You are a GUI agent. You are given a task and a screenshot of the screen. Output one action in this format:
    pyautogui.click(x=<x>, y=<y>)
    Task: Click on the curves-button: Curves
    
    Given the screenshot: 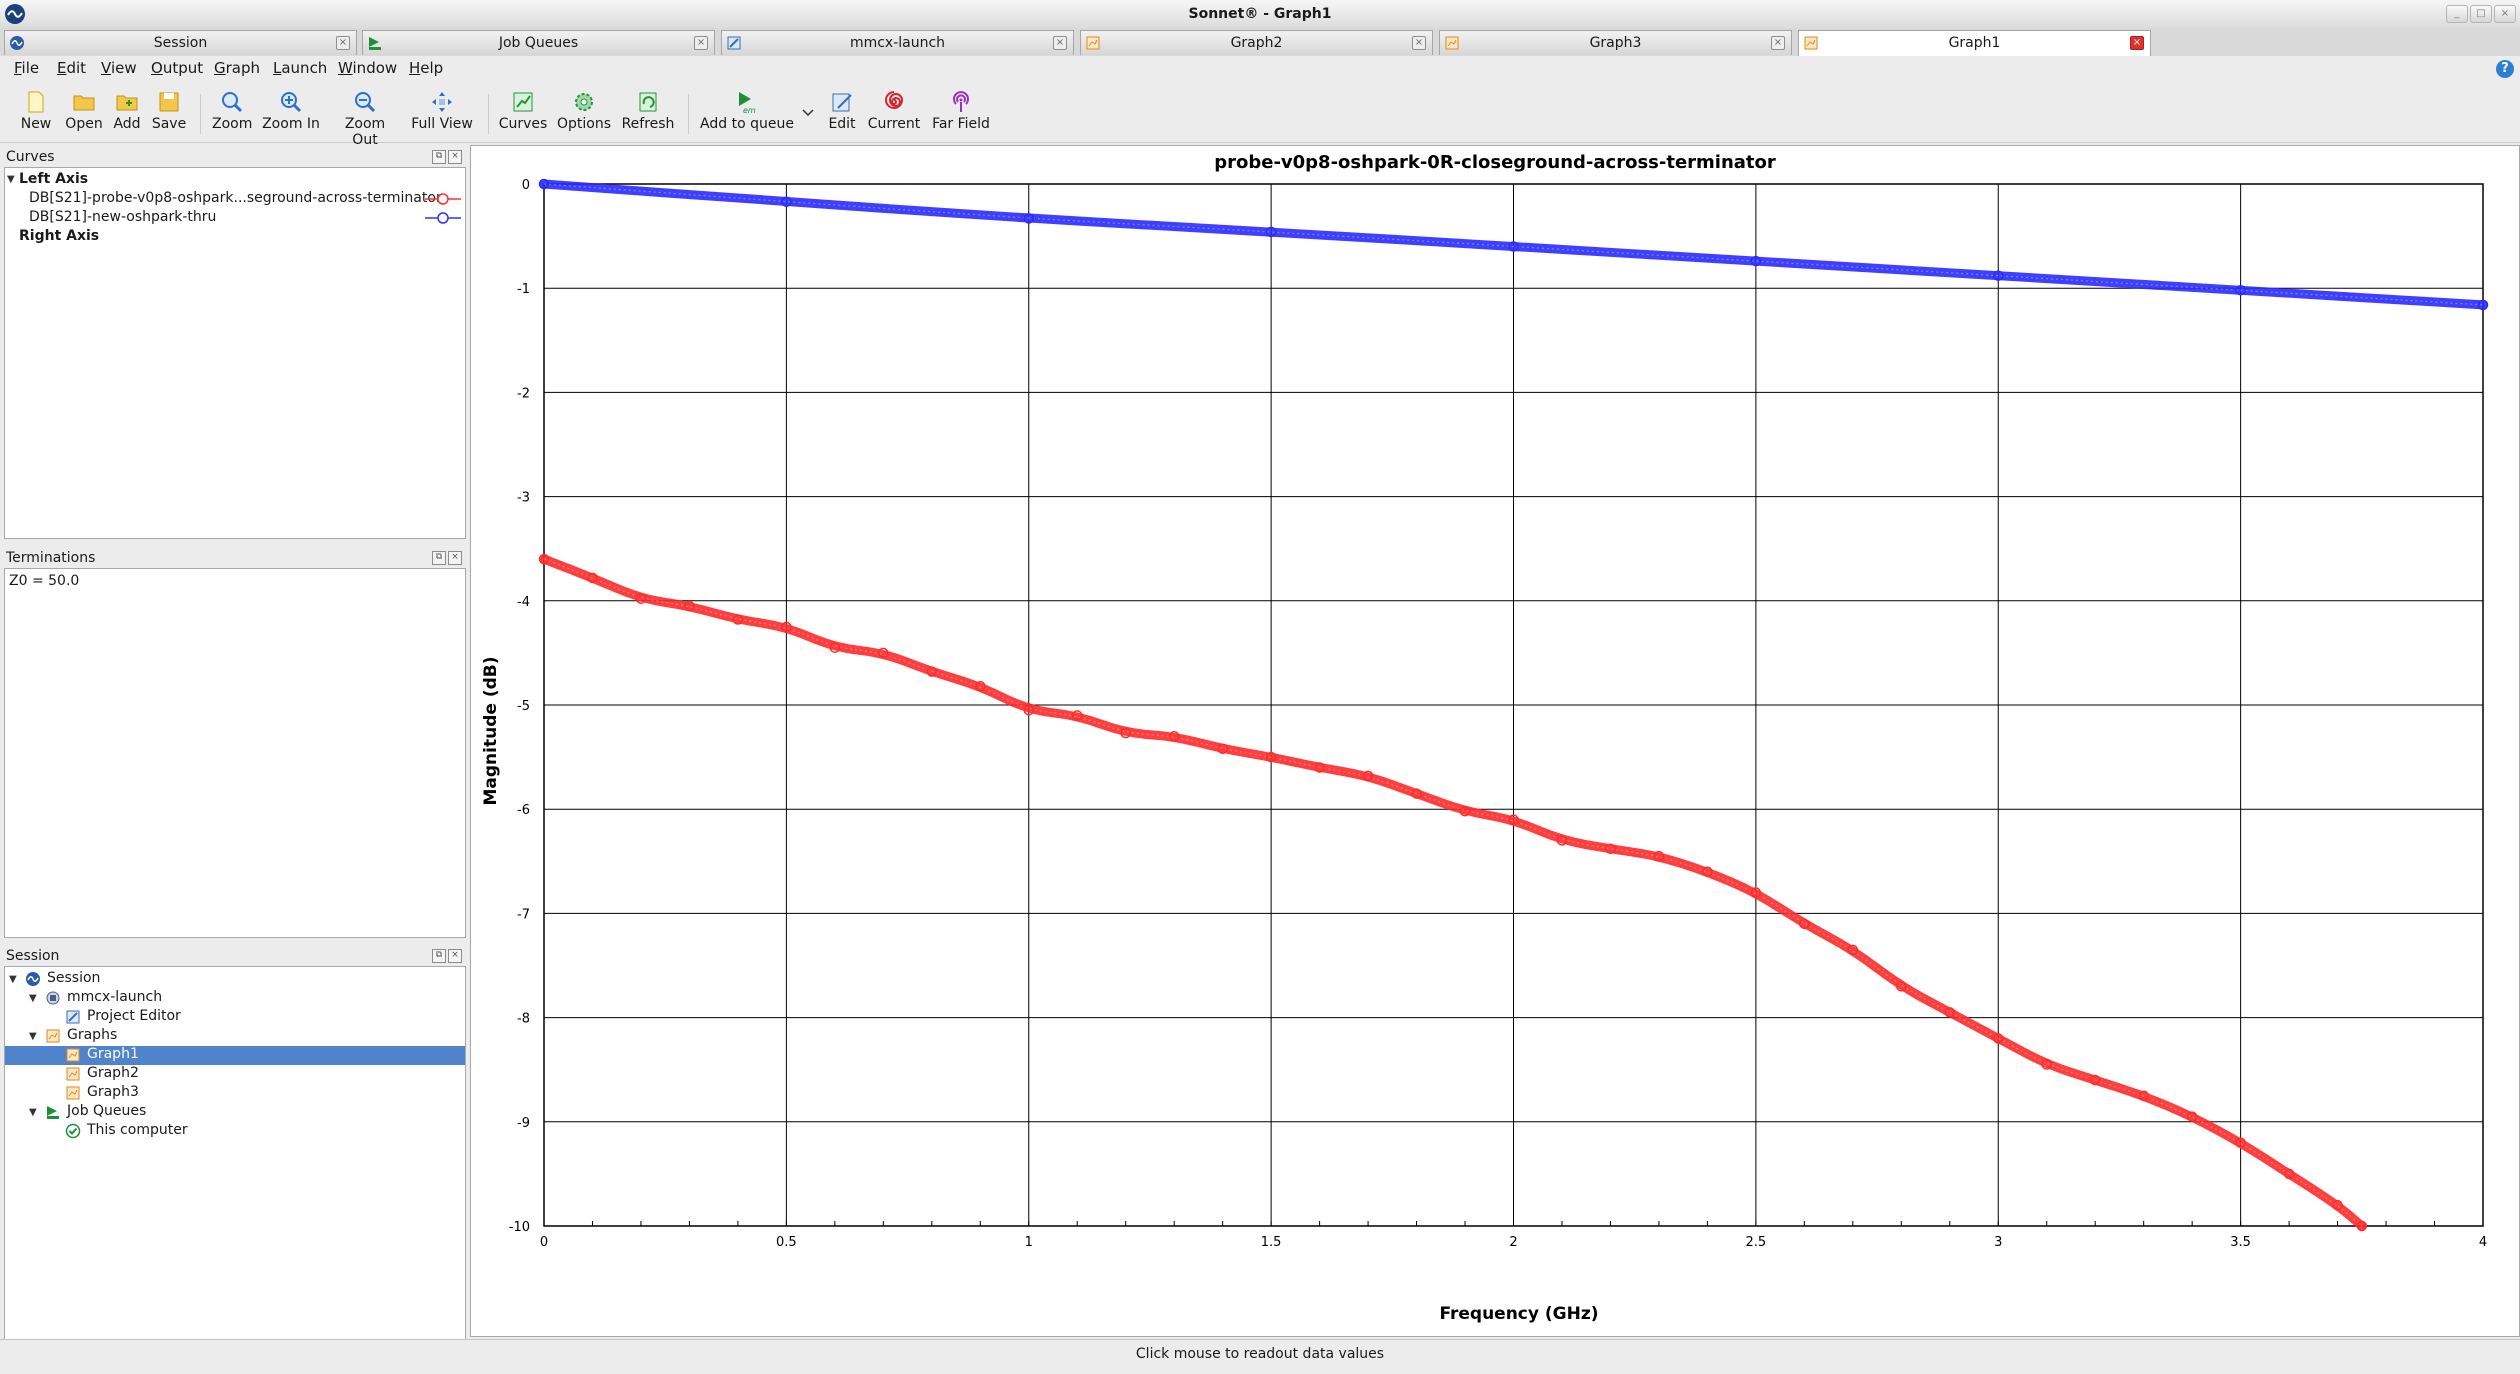 What is the action you would take?
    pyautogui.click(x=523, y=111)
    